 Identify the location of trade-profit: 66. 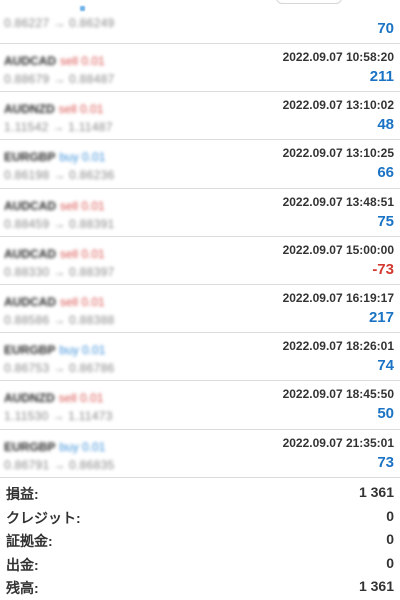
(385, 173).